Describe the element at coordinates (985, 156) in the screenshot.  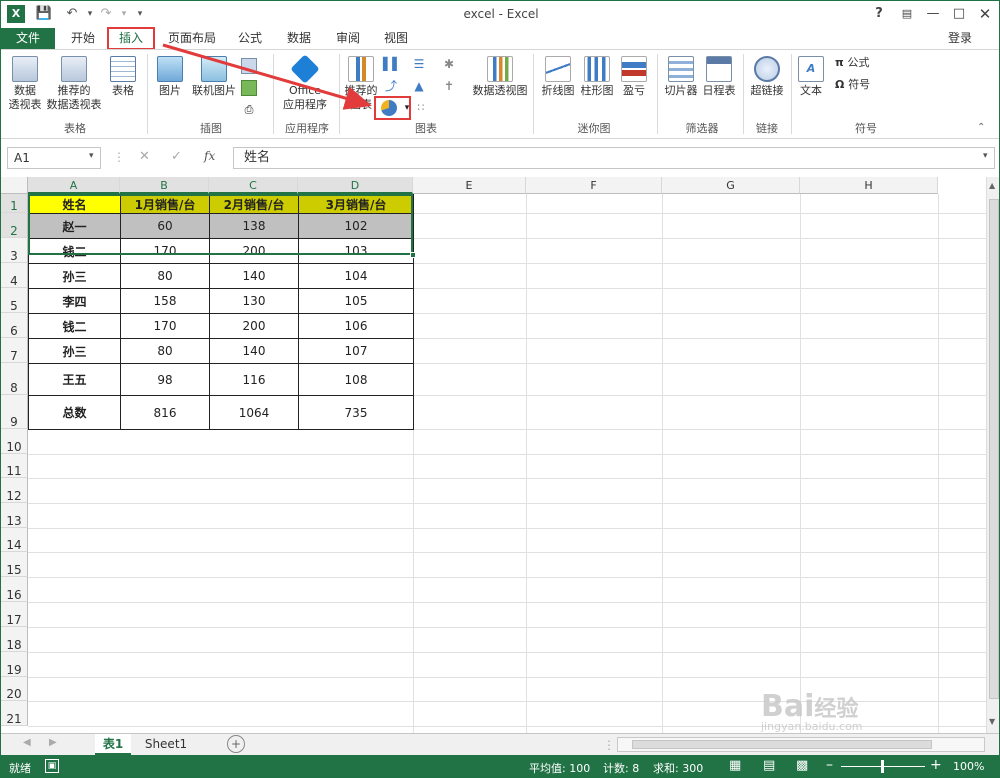
I see `expand-formula-icon: ▾` at that location.